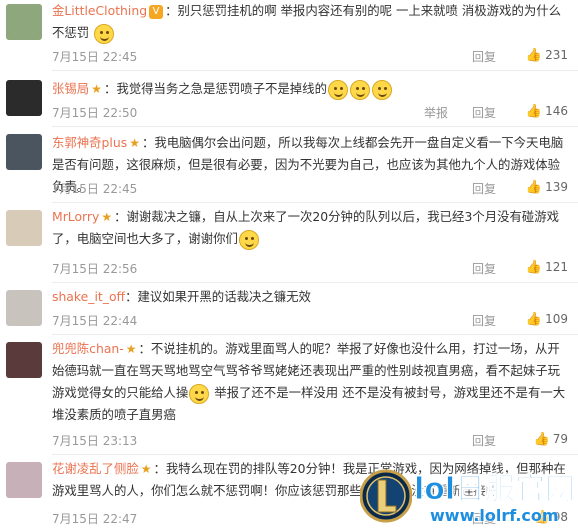 The width and height of the screenshot is (578, 532). I want to click on comment-meta: 7月15日 22:45 回复 👍 231, so click(310, 56).